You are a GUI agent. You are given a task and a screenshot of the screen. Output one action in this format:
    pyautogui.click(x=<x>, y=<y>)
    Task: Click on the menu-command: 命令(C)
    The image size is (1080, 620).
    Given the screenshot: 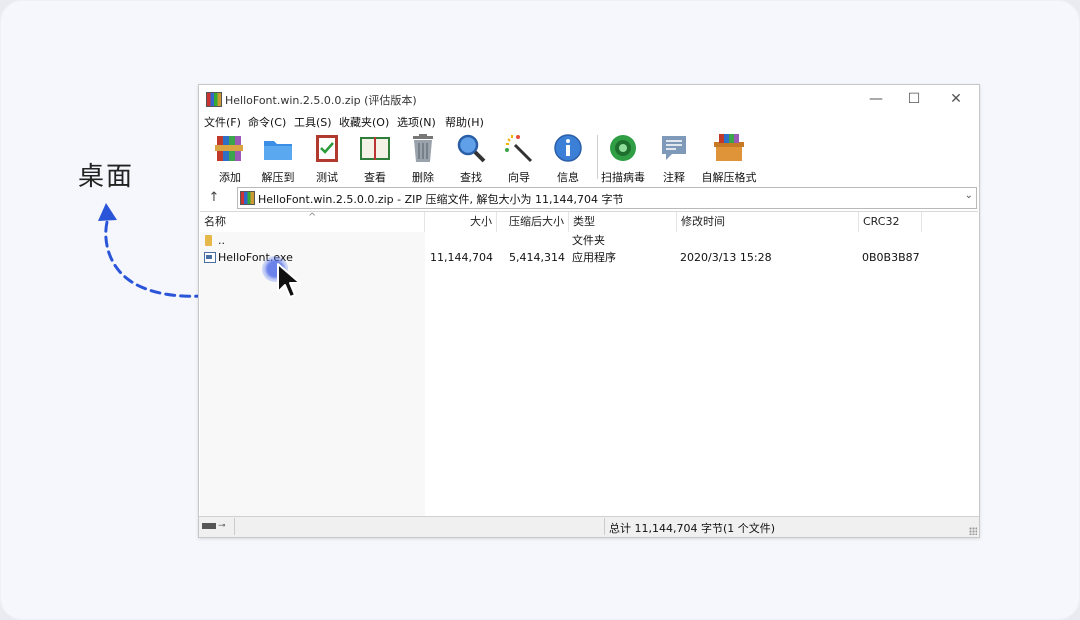 What is the action you would take?
    pyautogui.click(x=267, y=122)
    